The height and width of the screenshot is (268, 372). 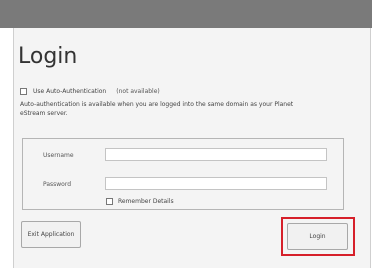 What do you see at coordinates (57, 184) in the screenshot?
I see `password-label: Password` at bounding box center [57, 184].